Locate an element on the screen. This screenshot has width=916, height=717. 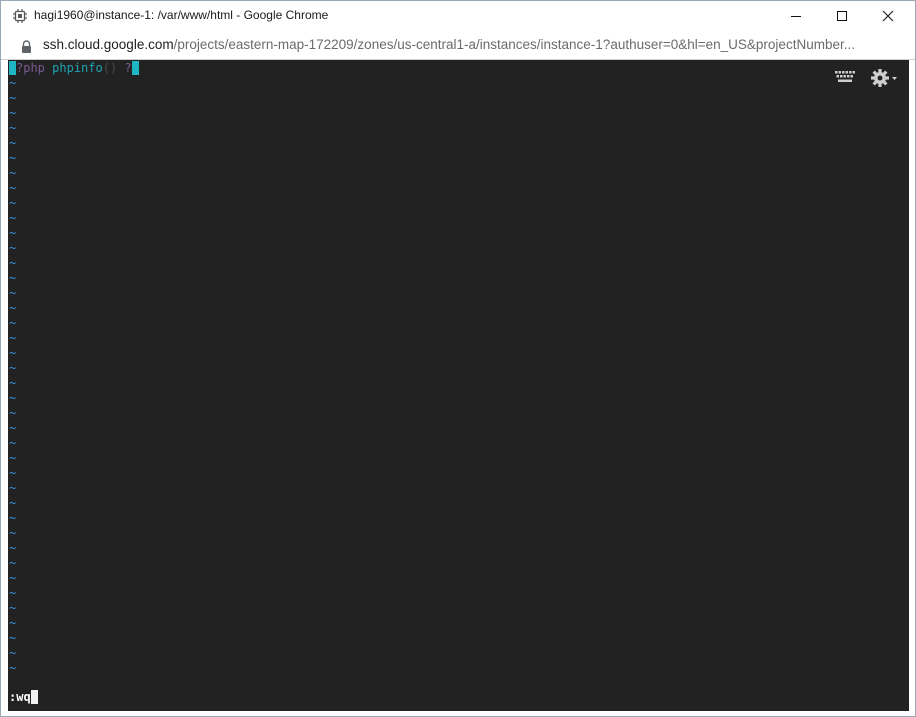
text-cursor is located at coordinates (12, 68).